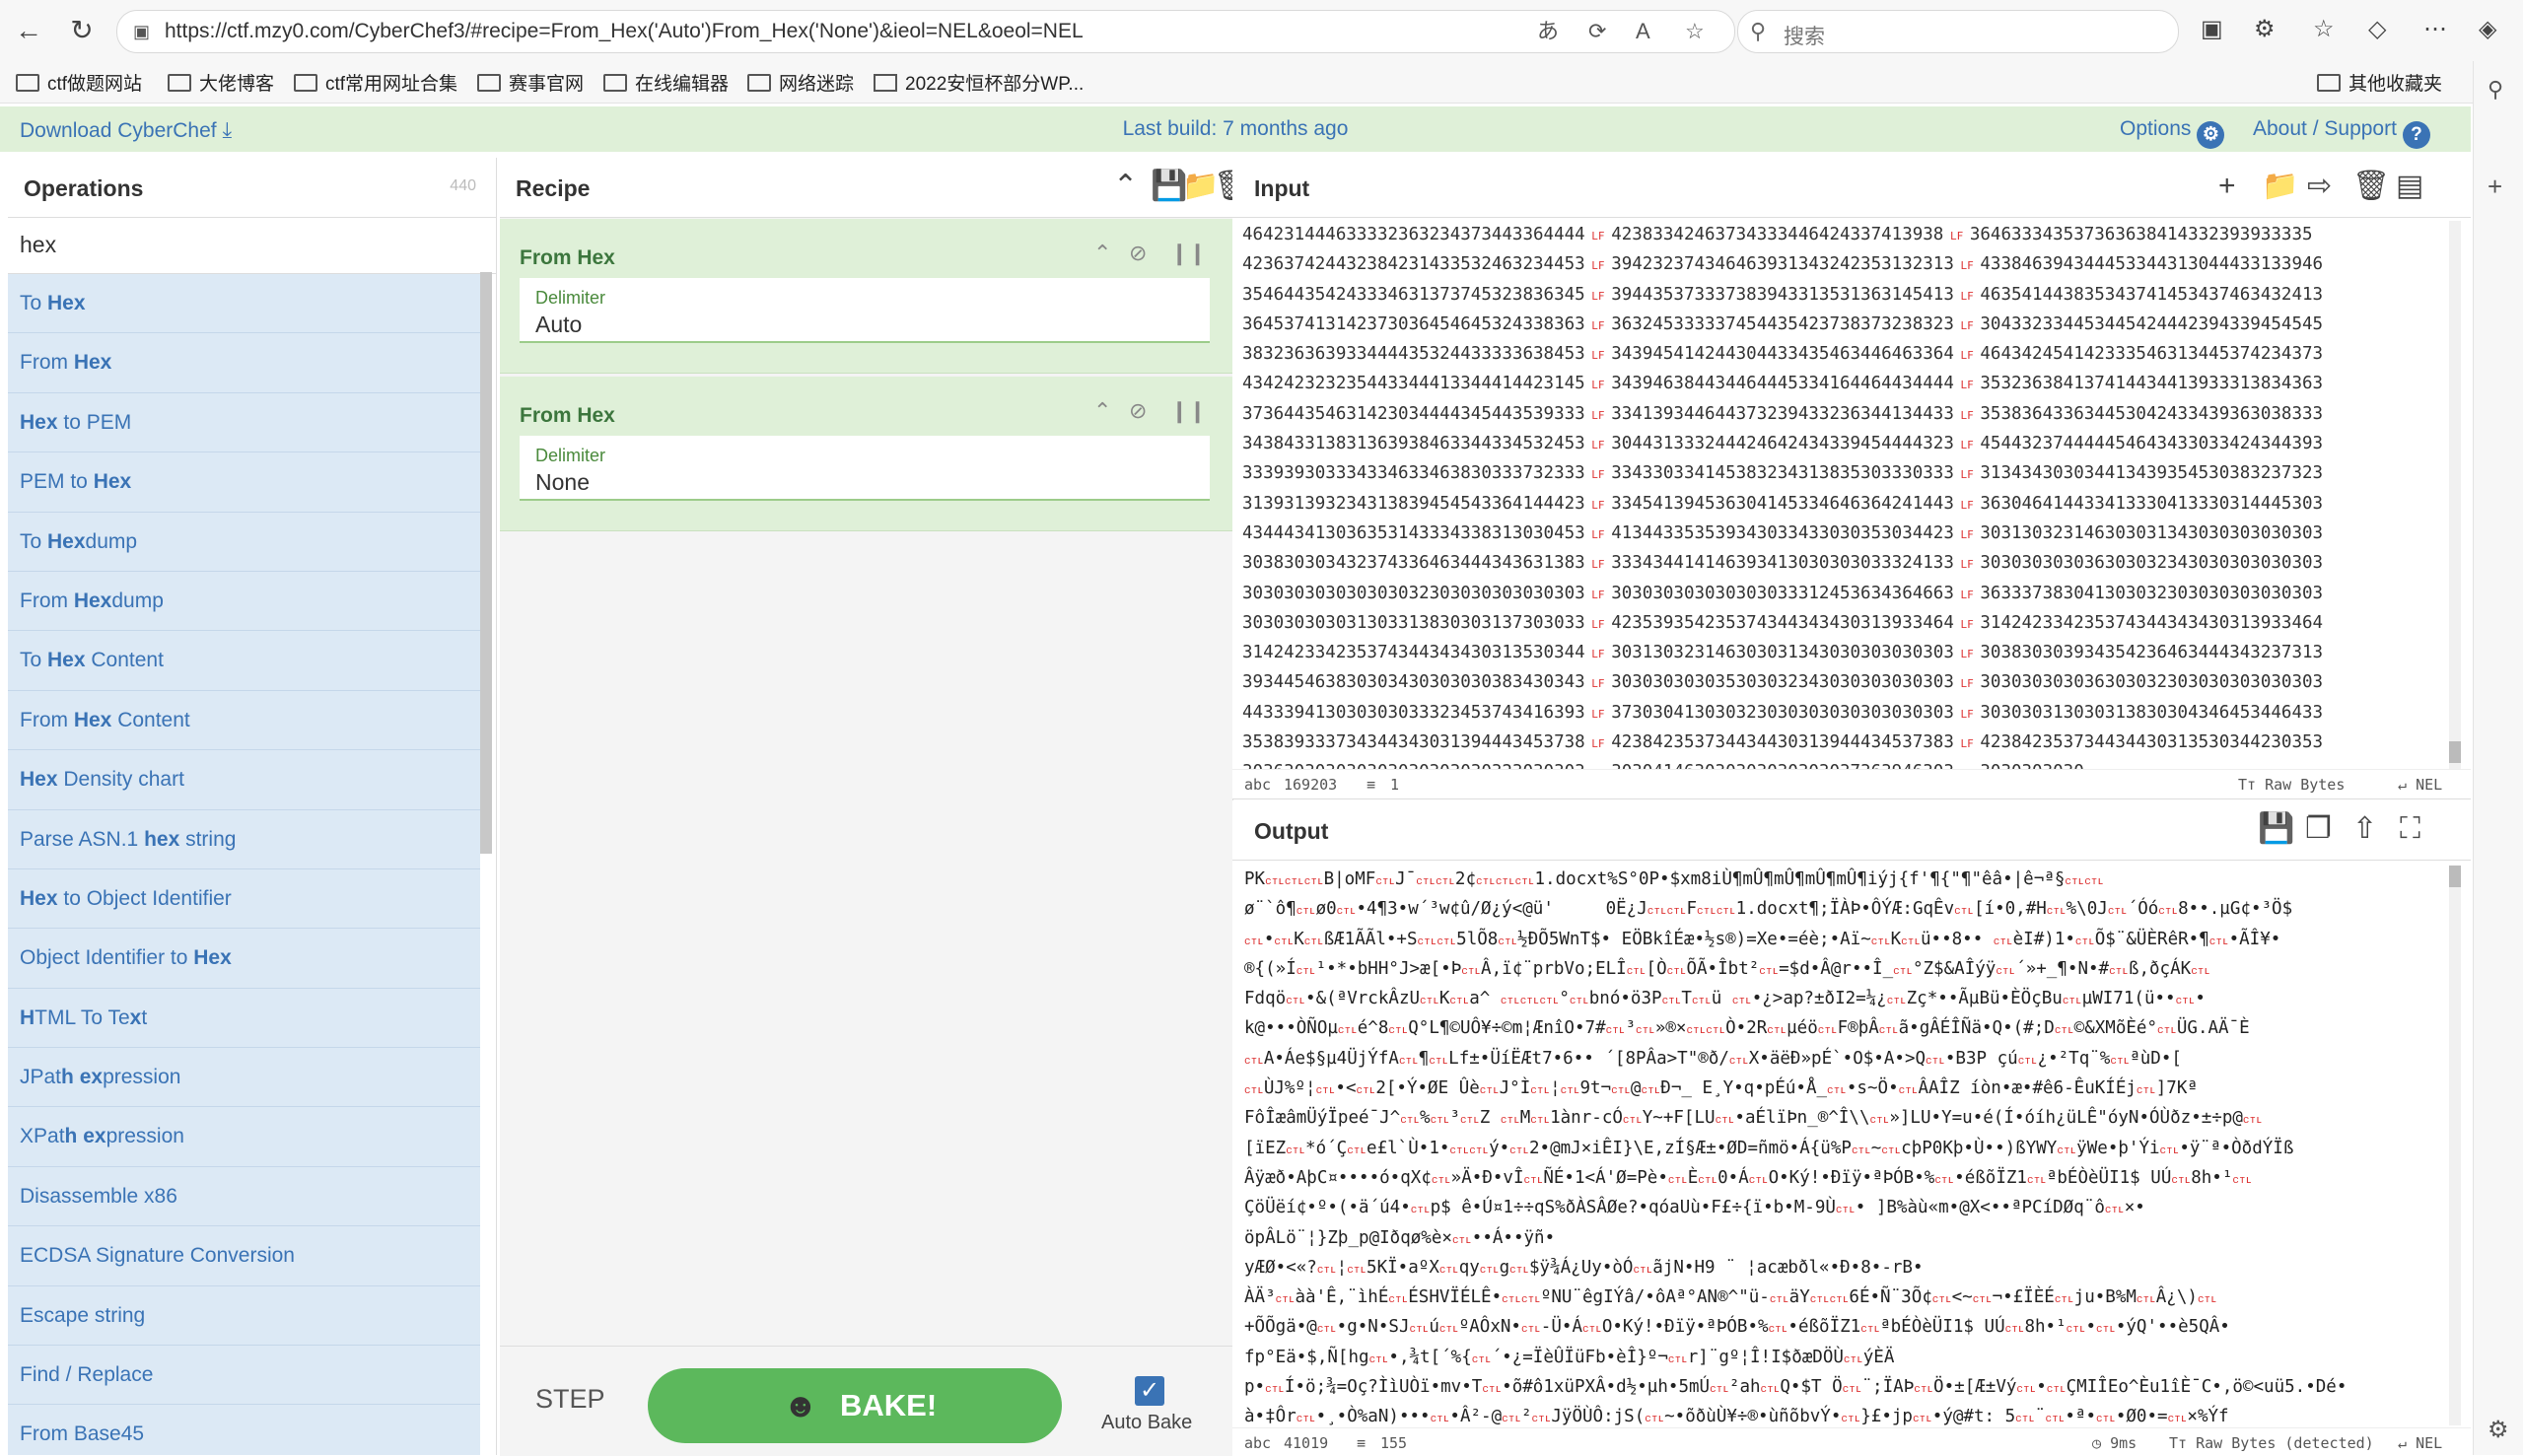  What do you see at coordinates (2364, 829) in the screenshot?
I see `replace-input-icon: ⇧` at bounding box center [2364, 829].